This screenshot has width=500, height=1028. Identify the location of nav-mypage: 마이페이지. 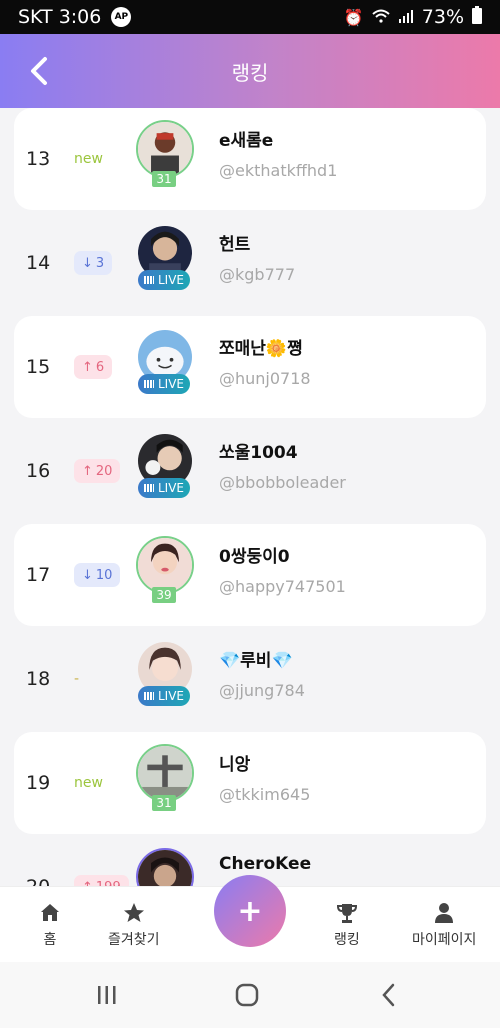
(444, 925).